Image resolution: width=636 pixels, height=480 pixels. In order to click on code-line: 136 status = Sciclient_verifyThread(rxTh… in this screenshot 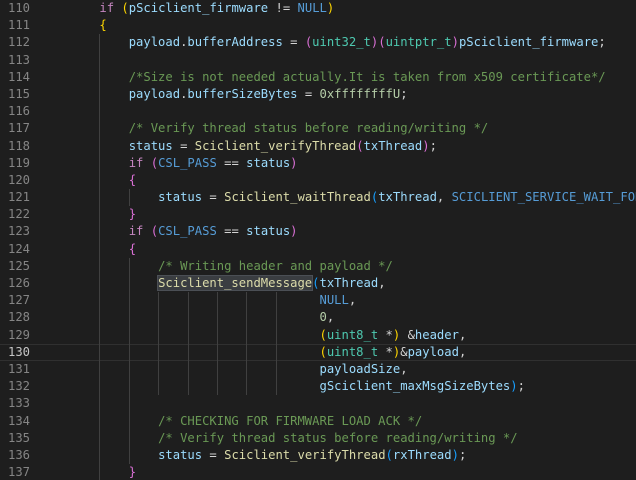, I will do `click(318, 455)`.